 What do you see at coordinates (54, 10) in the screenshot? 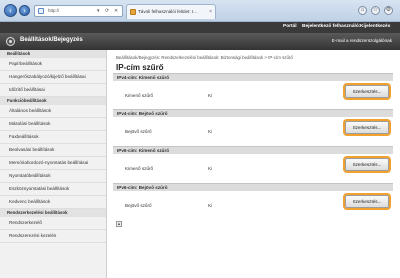
I see `url-text: http://` at bounding box center [54, 10].